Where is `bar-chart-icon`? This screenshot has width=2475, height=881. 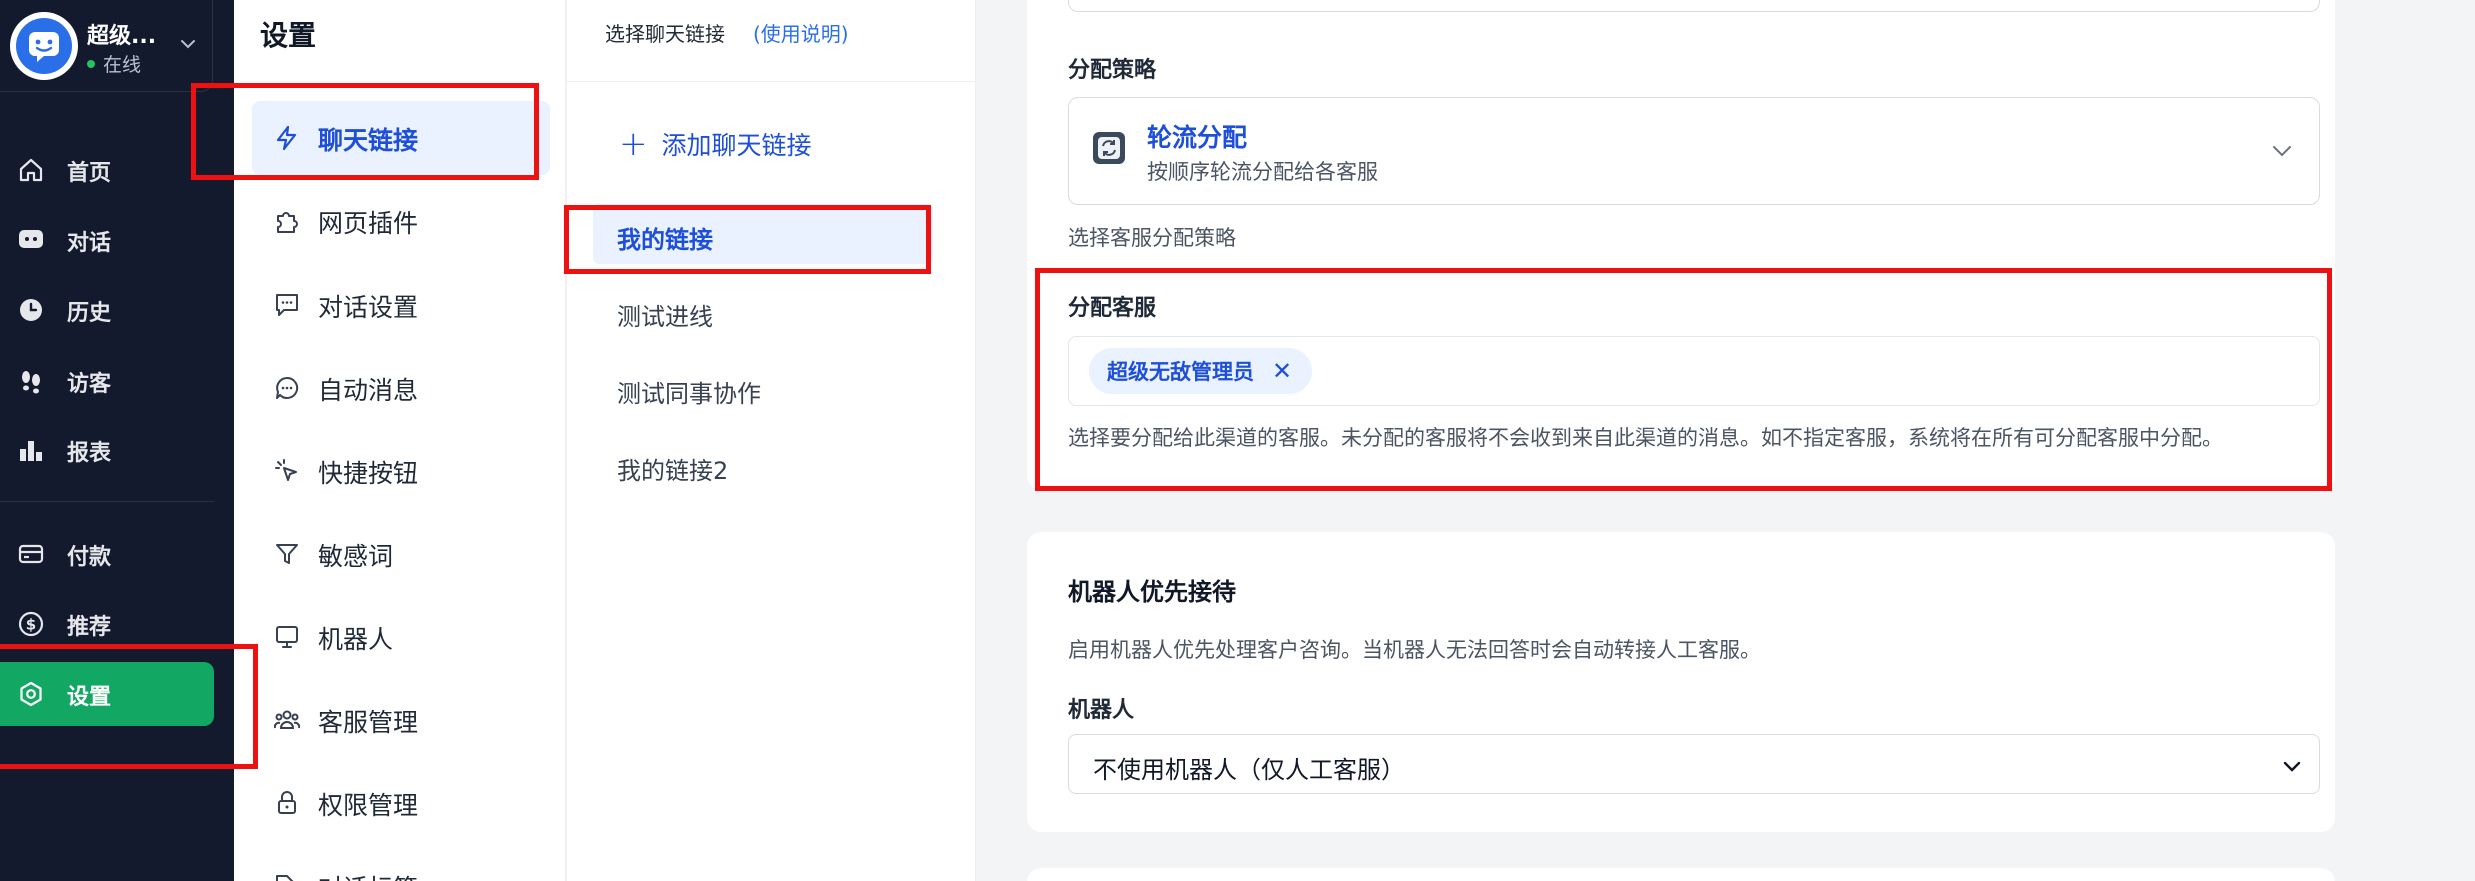
bar-chart-icon is located at coordinates (31, 451).